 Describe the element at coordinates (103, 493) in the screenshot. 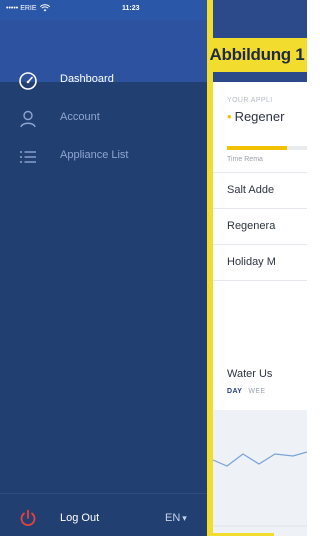

I see `drawer-divider` at that location.